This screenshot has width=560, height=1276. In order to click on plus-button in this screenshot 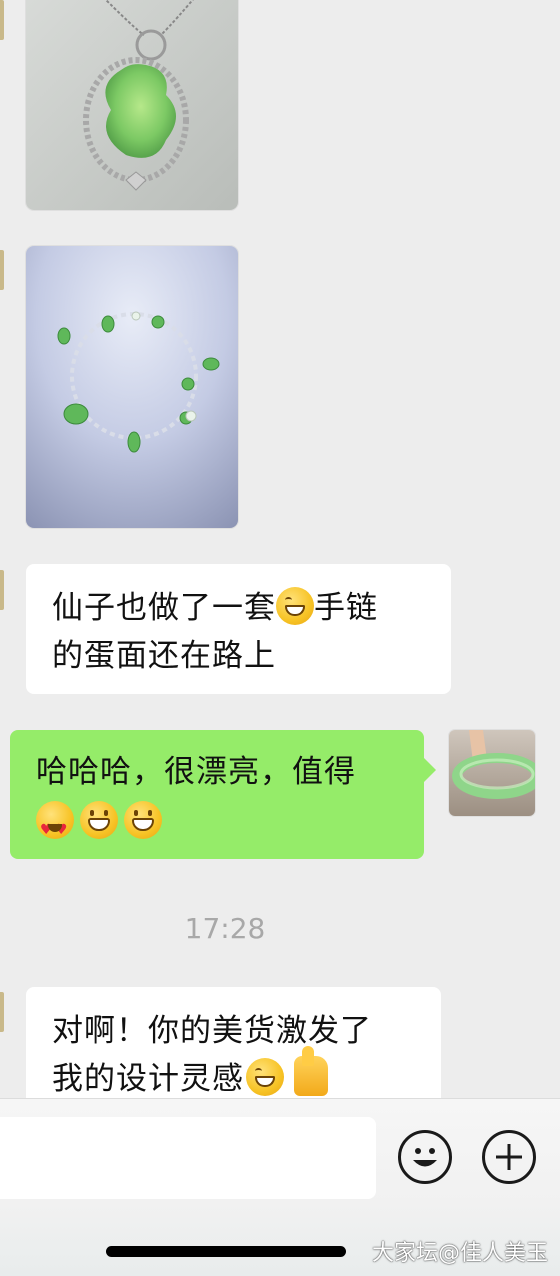, I will do `click(509, 1157)`.